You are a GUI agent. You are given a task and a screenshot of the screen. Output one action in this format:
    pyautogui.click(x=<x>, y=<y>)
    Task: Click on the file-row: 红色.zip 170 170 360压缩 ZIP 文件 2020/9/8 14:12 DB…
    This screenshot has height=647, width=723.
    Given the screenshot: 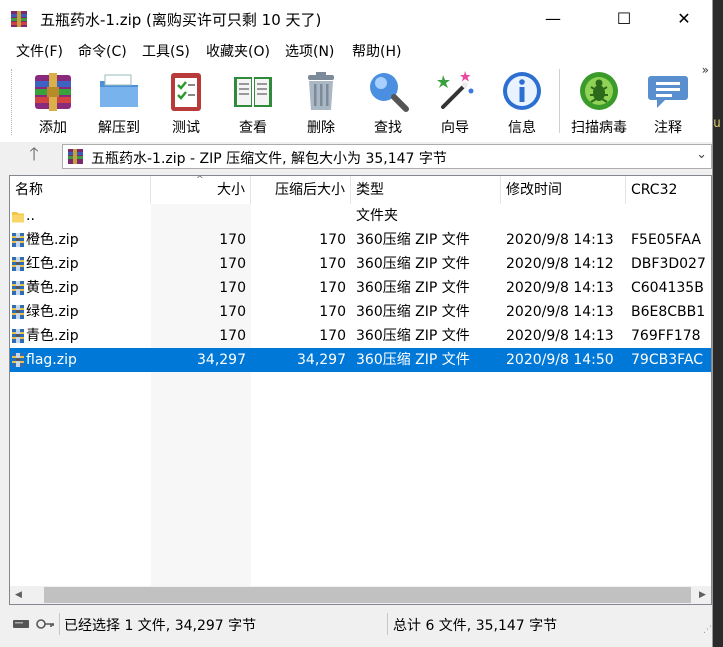 What is the action you would take?
    pyautogui.click(x=360, y=264)
    